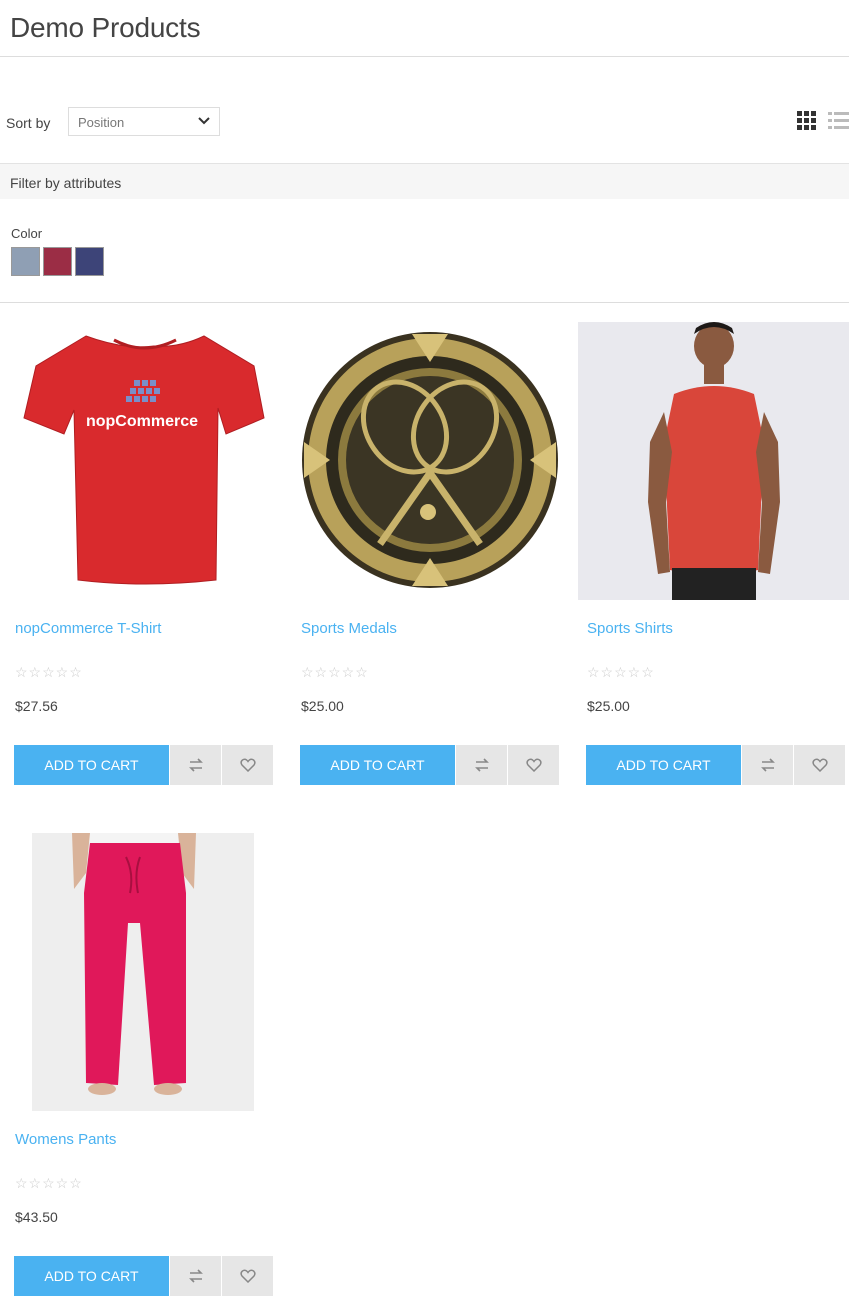 The height and width of the screenshot is (1296, 849). Describe the element at coordinates (65, 1139) in the screenshot. I see `product-name-link: Womens Pants` at that location.